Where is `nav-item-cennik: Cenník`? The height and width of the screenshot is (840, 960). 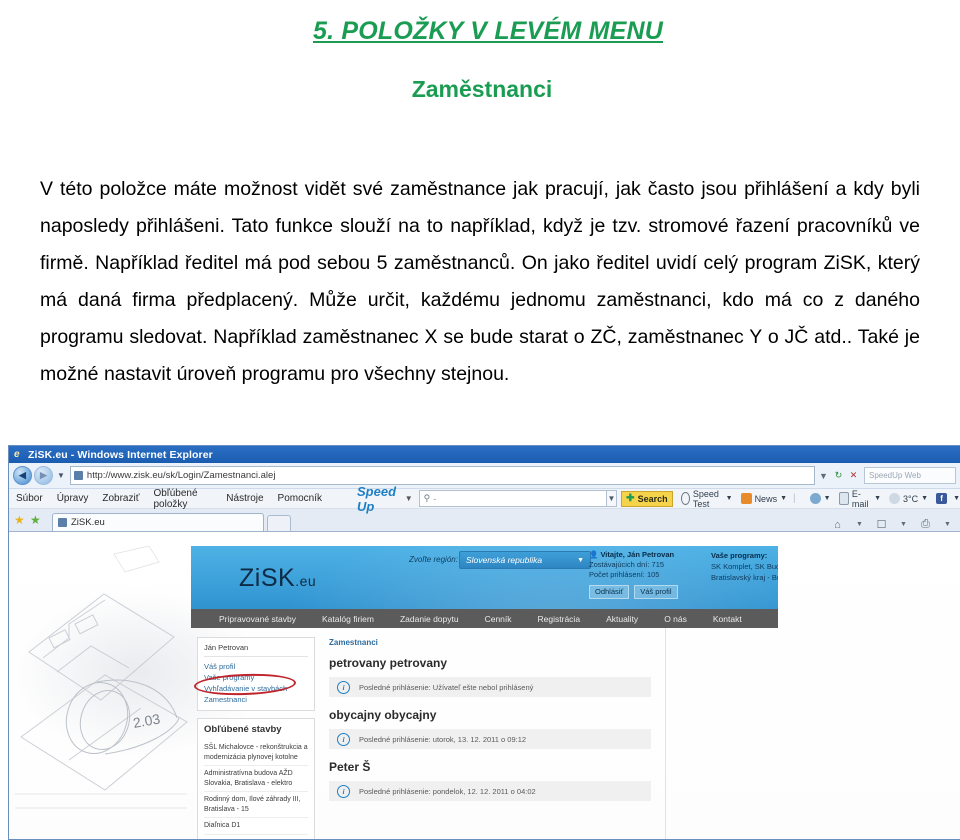
nav-item-cennik: Cenník is located at coordinates (498, 619).